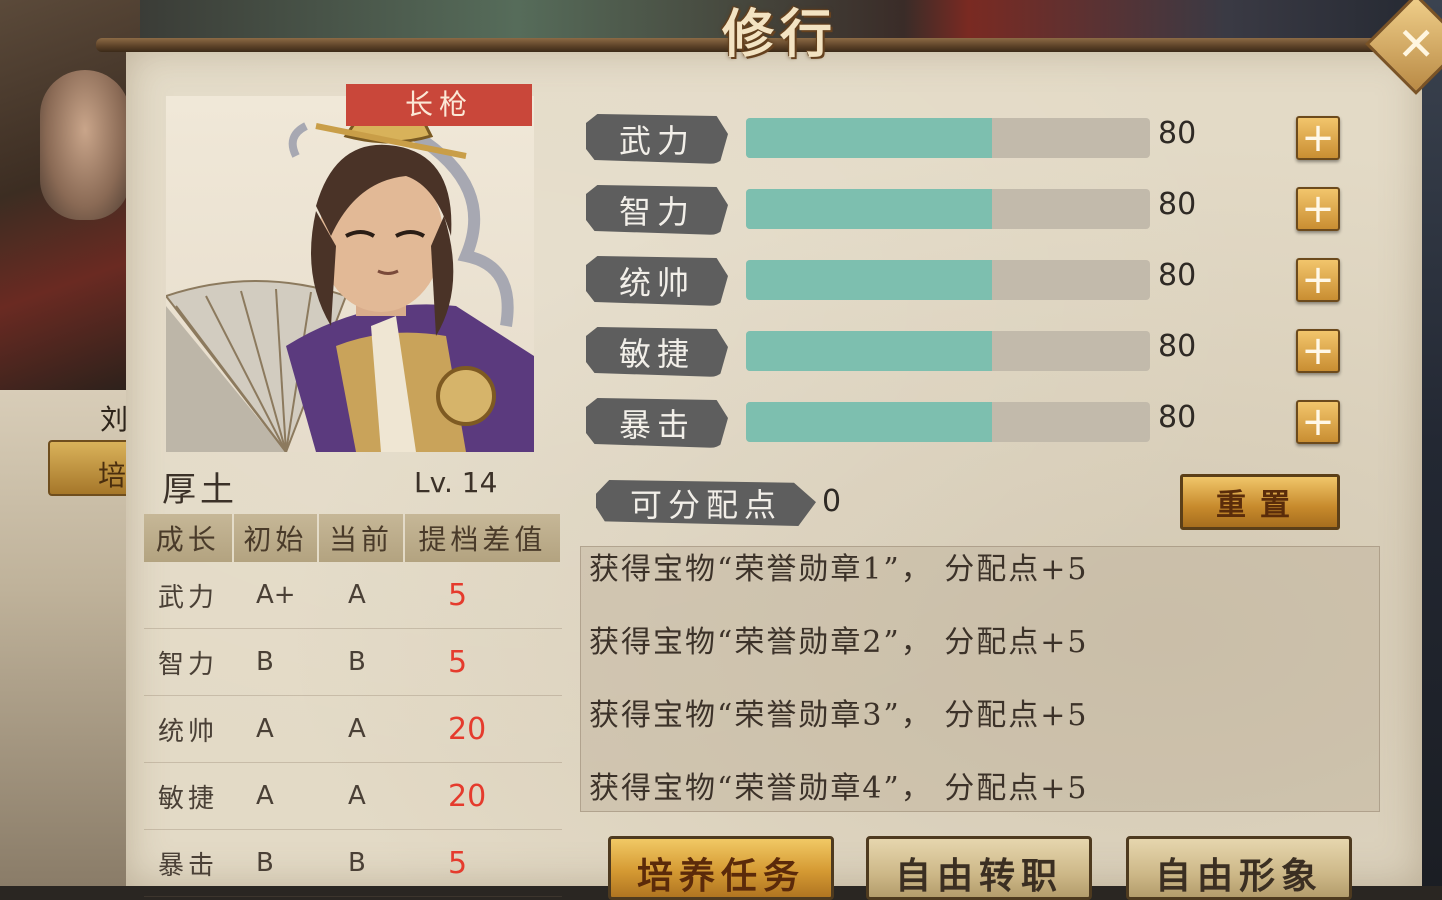 The image size is (1442, 900). I want to click on add-strength-button: +, so click(1318, 138).